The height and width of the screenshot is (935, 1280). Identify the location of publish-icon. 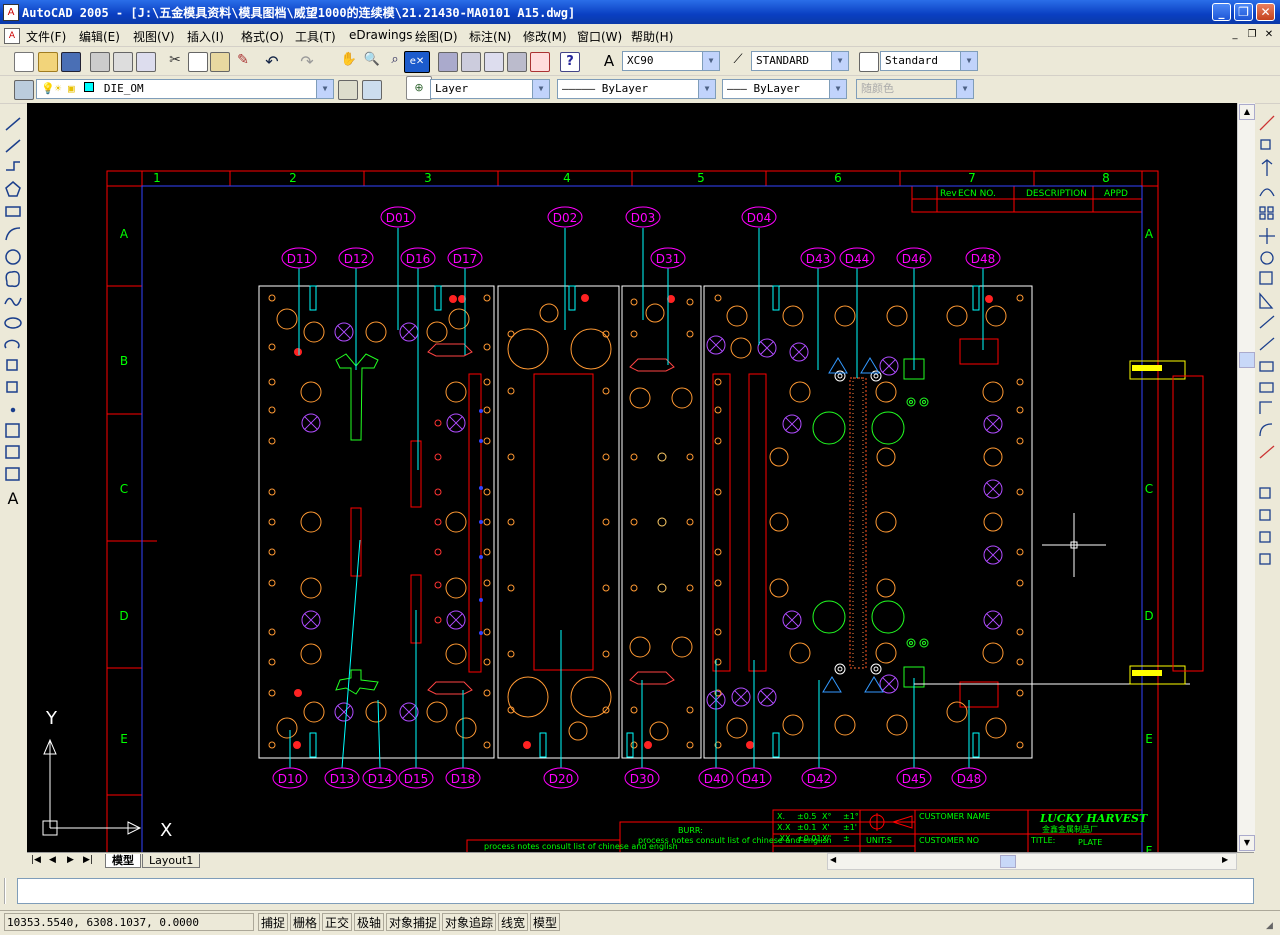
(146, 62).